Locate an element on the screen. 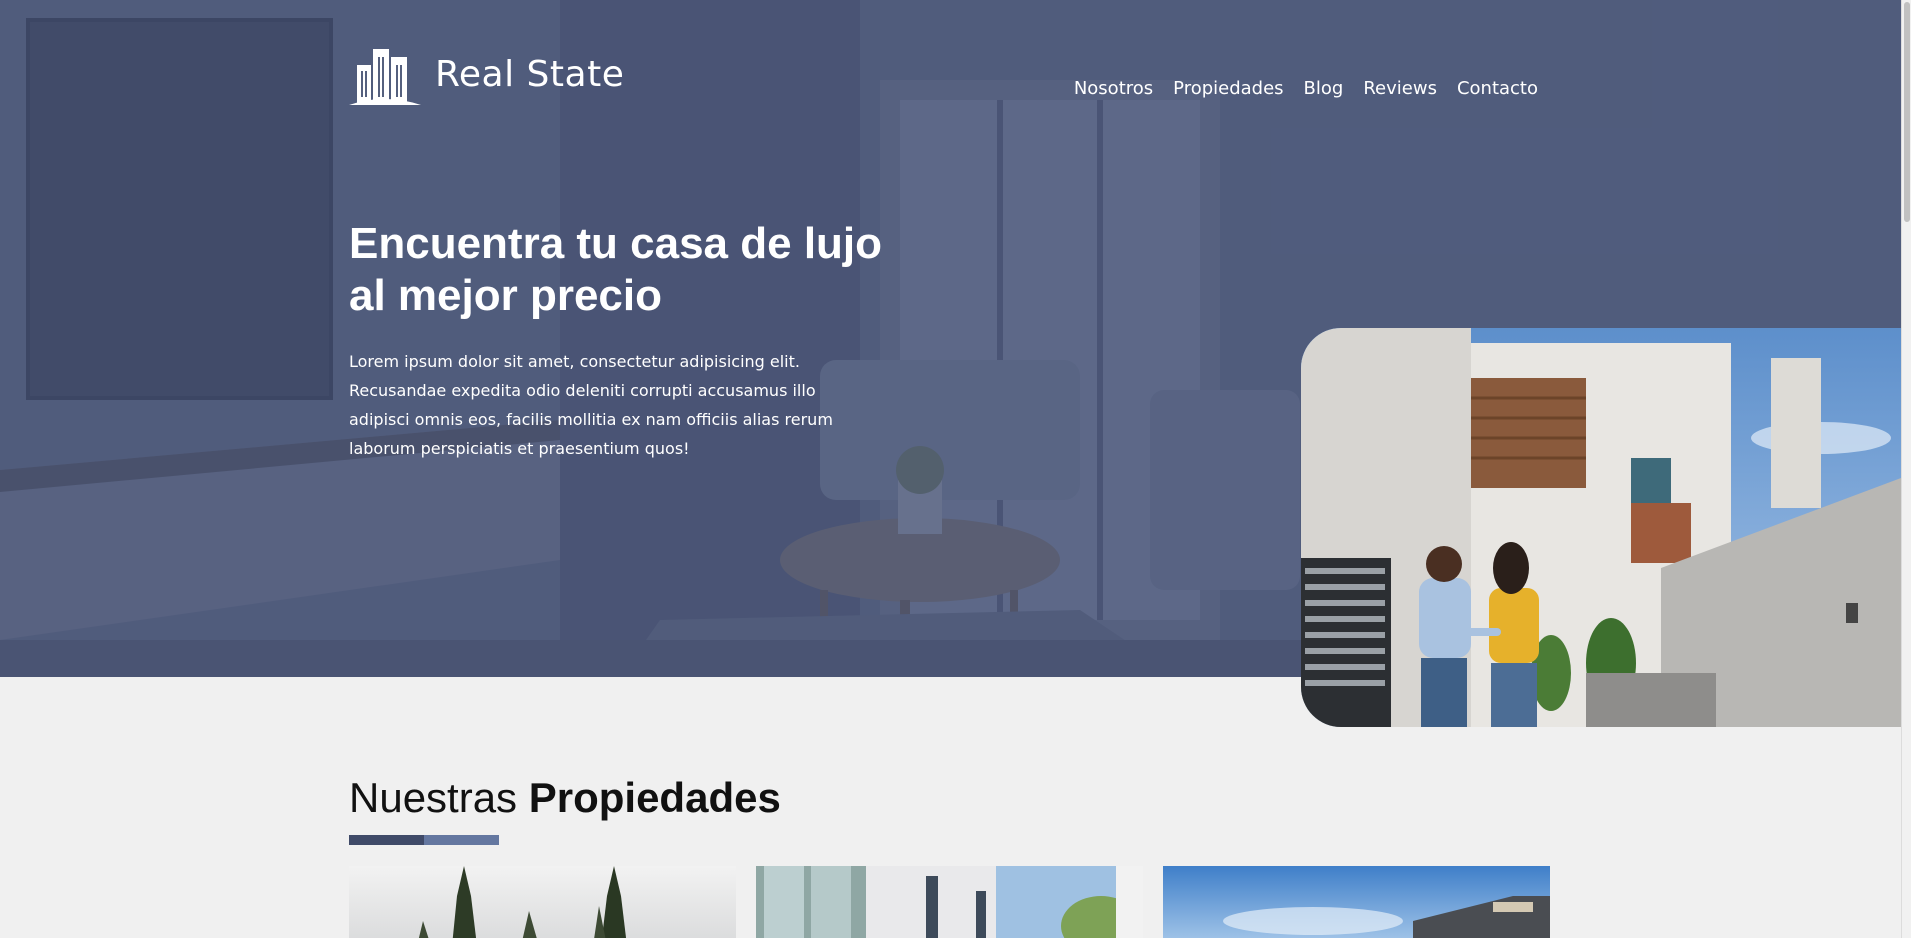 This screenshot has height=938, width=1911. section-title-light: Nuestras is located at coordinates (433, 797).